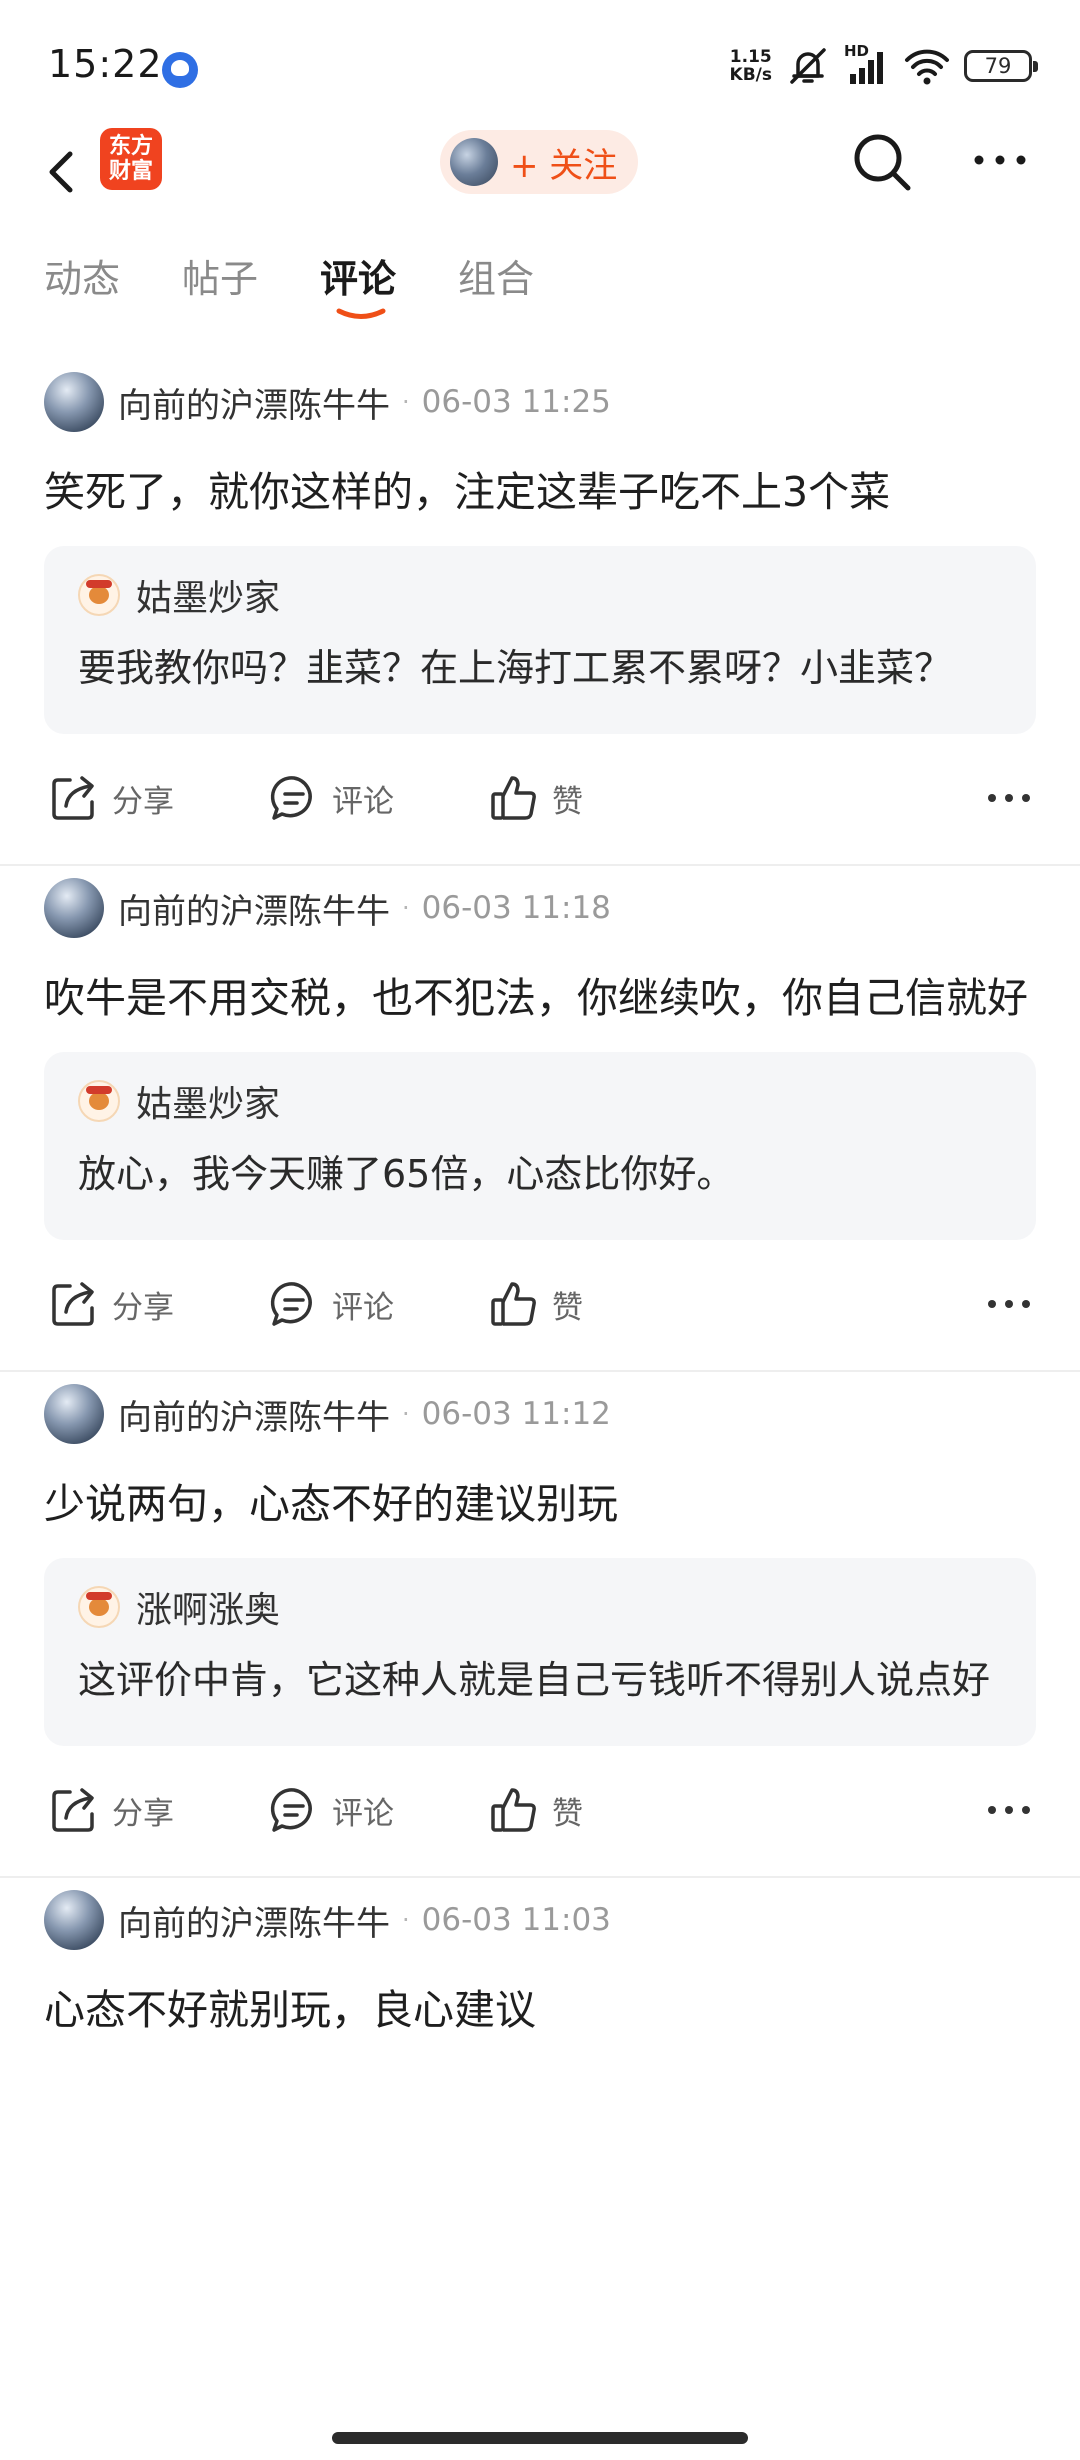 The height and width of the screenshot is (2460, 1080). I want to click on quoted-reply-header: 涨啊涨奥, so click(540, 1607).